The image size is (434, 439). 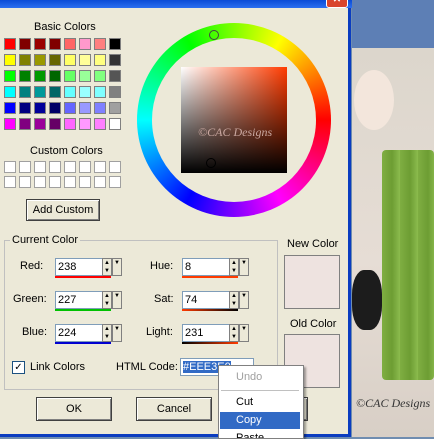 What do you see at coordinates (35, 332) in the screenshot?
I see `blue-label: Blue:` at bounding box center [35, 332].